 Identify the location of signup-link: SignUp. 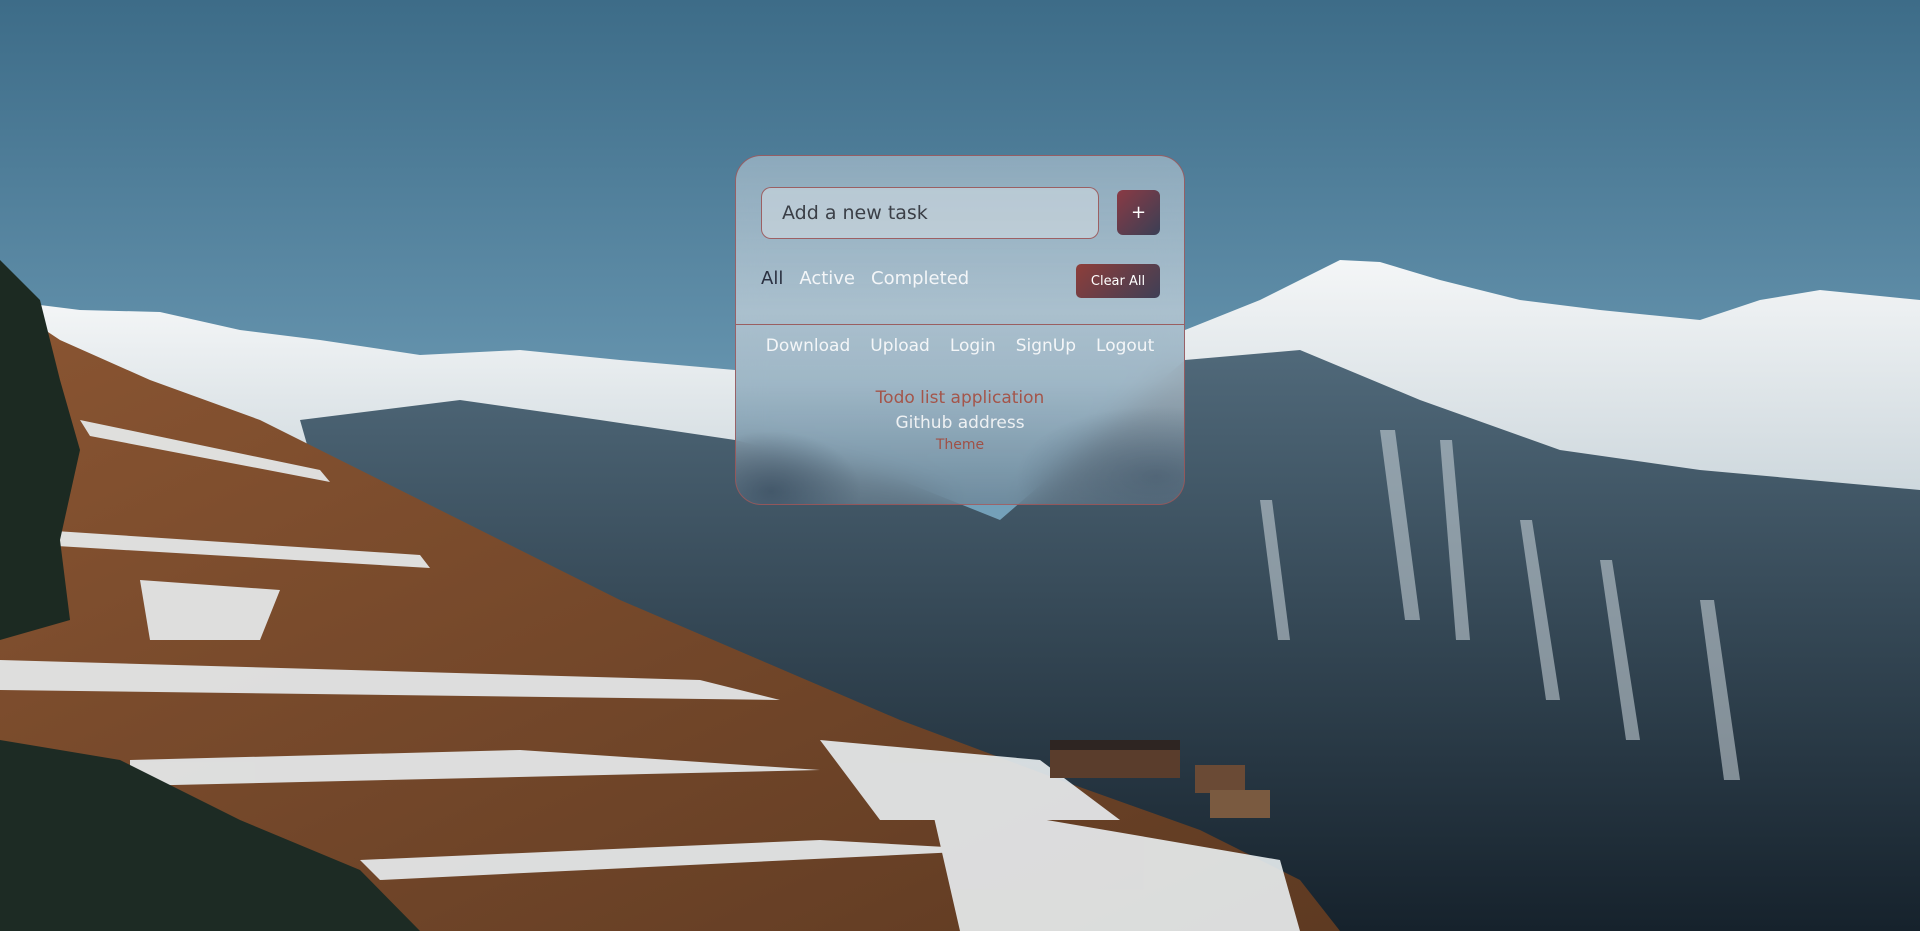
(1046, 346).